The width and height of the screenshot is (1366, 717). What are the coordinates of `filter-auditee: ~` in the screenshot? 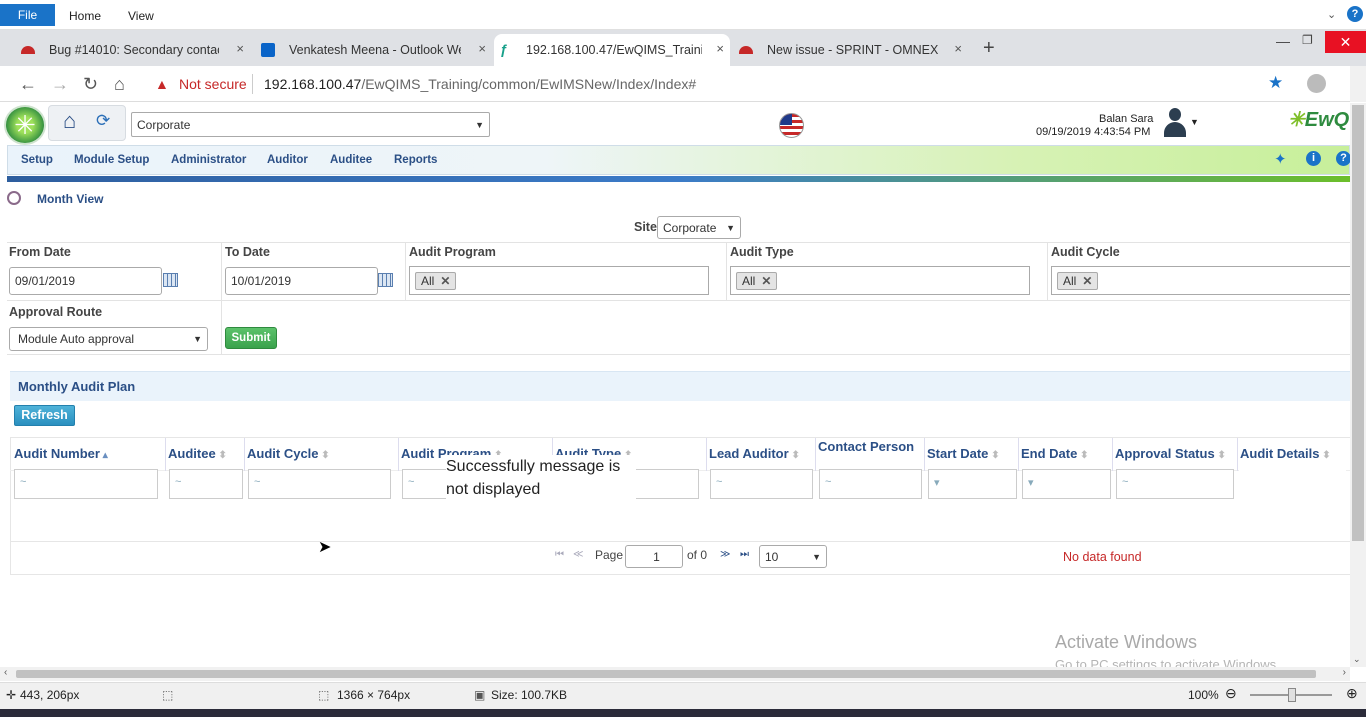 It's located at (206, 484).